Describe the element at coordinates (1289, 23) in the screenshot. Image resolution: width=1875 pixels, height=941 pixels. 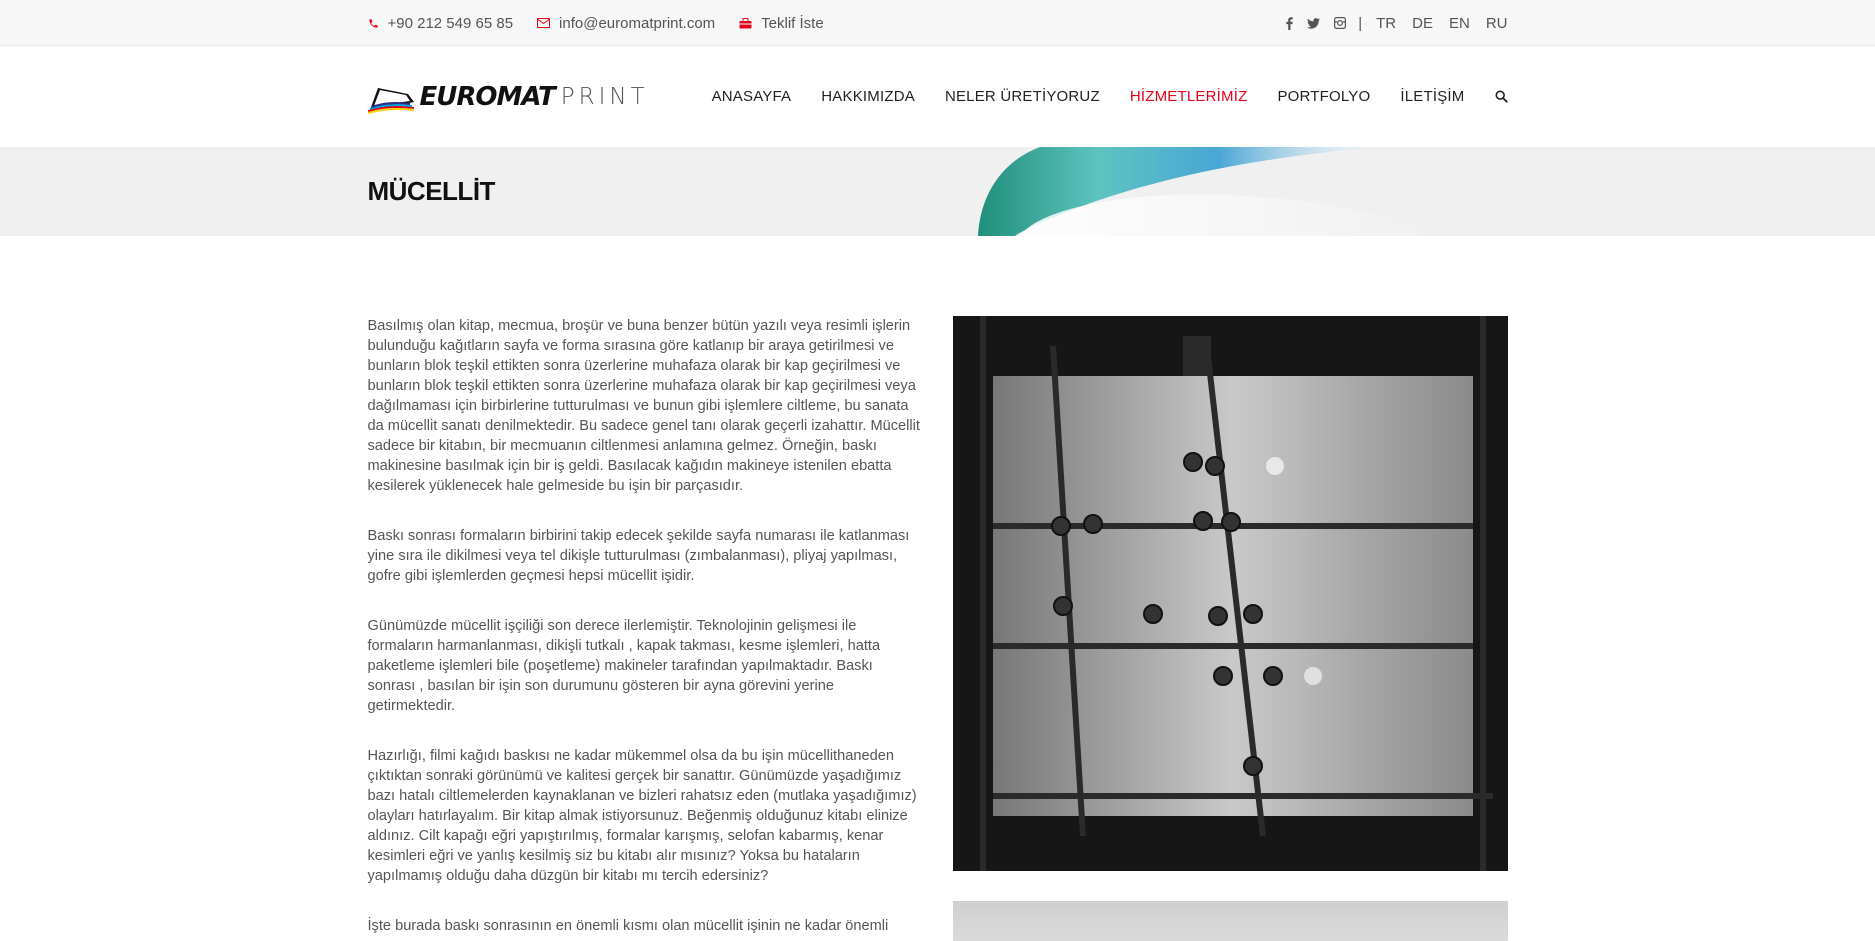
I see `facebook-icon` at that location.